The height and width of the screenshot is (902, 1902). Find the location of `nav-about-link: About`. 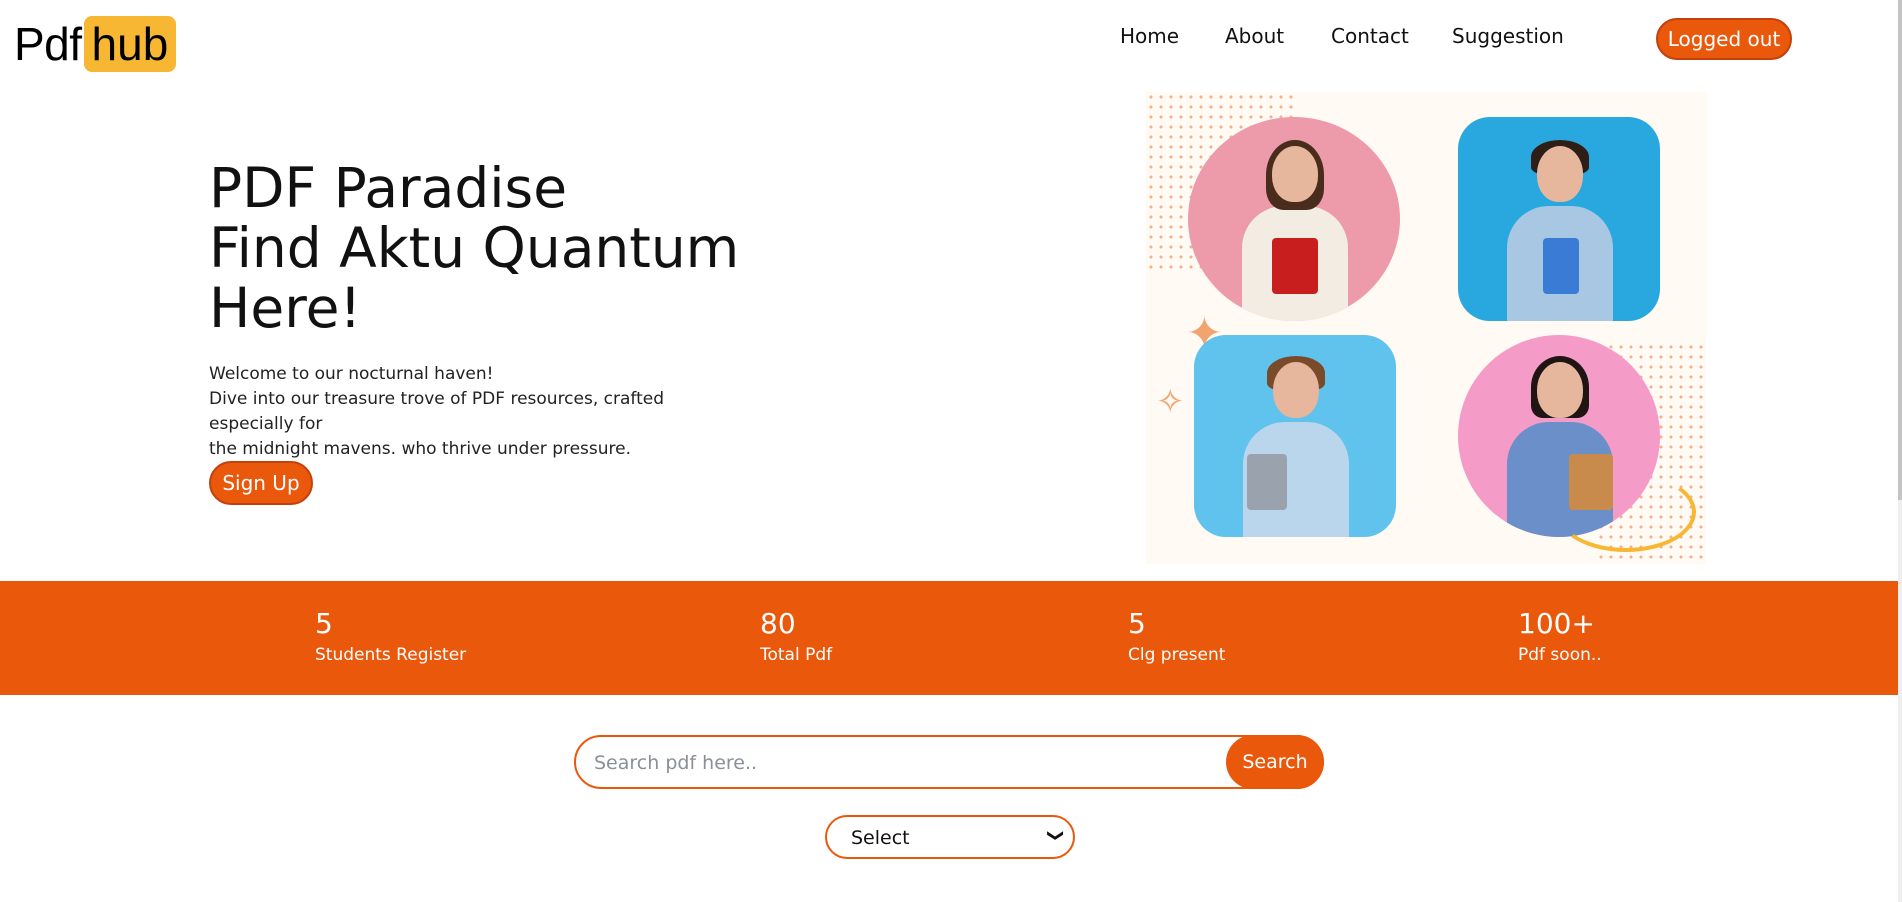

nav-about-link: About is located at coordinates (1254, 36).